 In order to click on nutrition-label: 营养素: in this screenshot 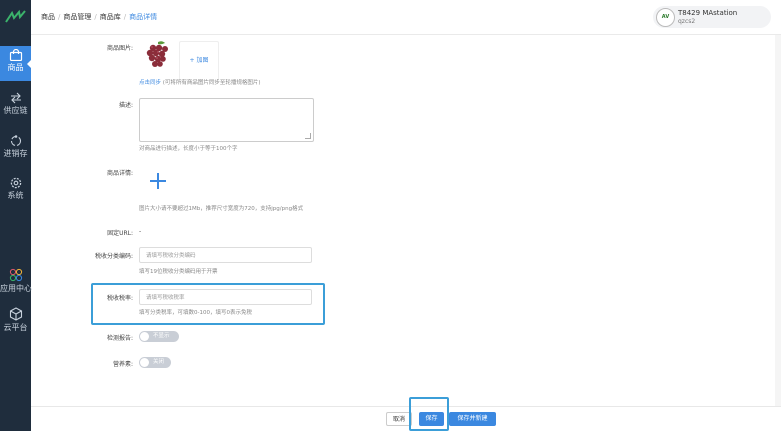, I will do `click(122, 364)`.